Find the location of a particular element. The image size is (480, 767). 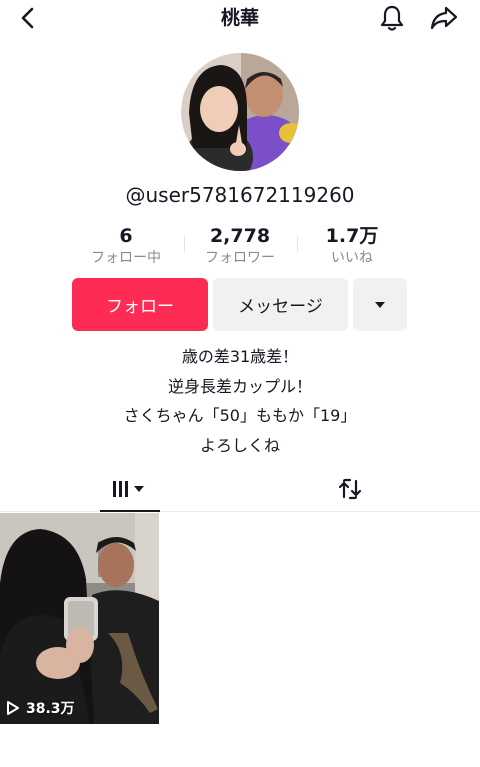

message-button: メッセージ is located at coordinates (280, 304).